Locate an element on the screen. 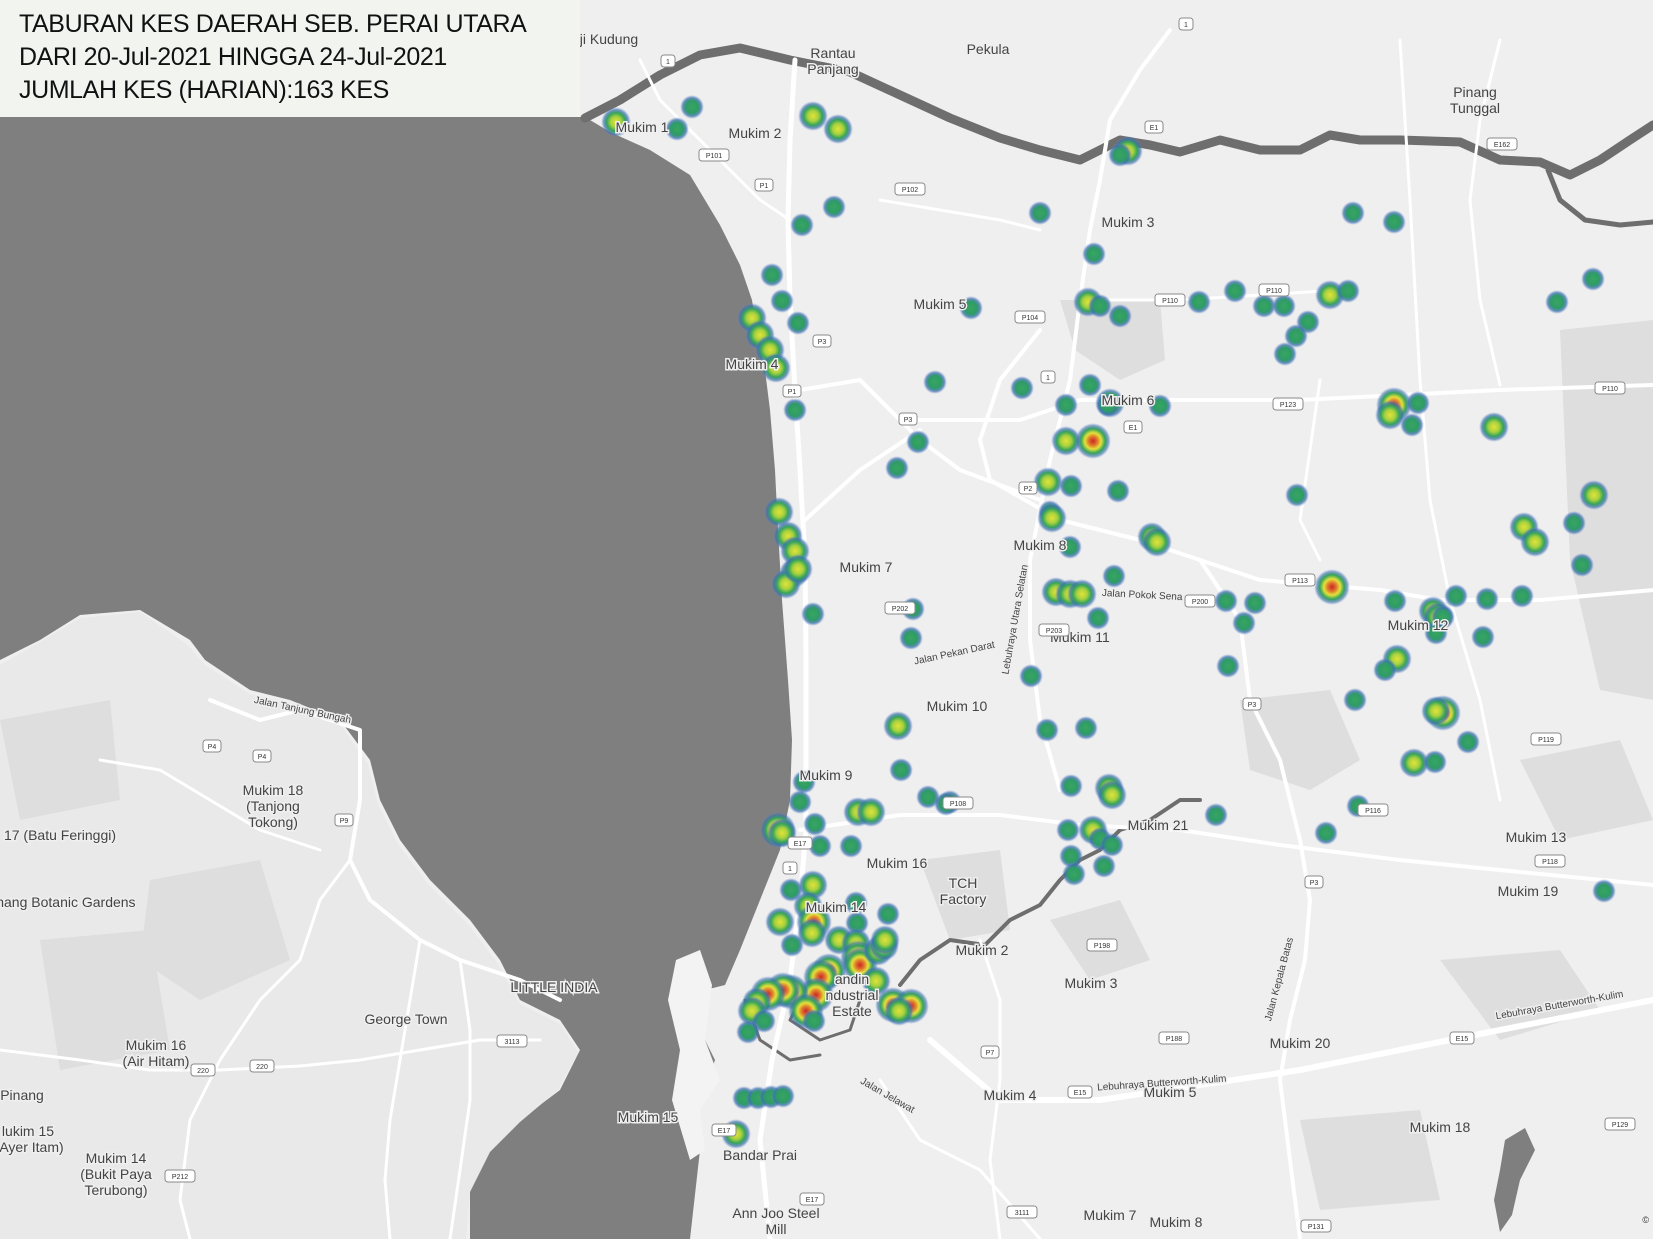 Image resolution: width=1653 pixels, height=1239 pixels. svg-text: P104 is located at coordinates (1030, 318).